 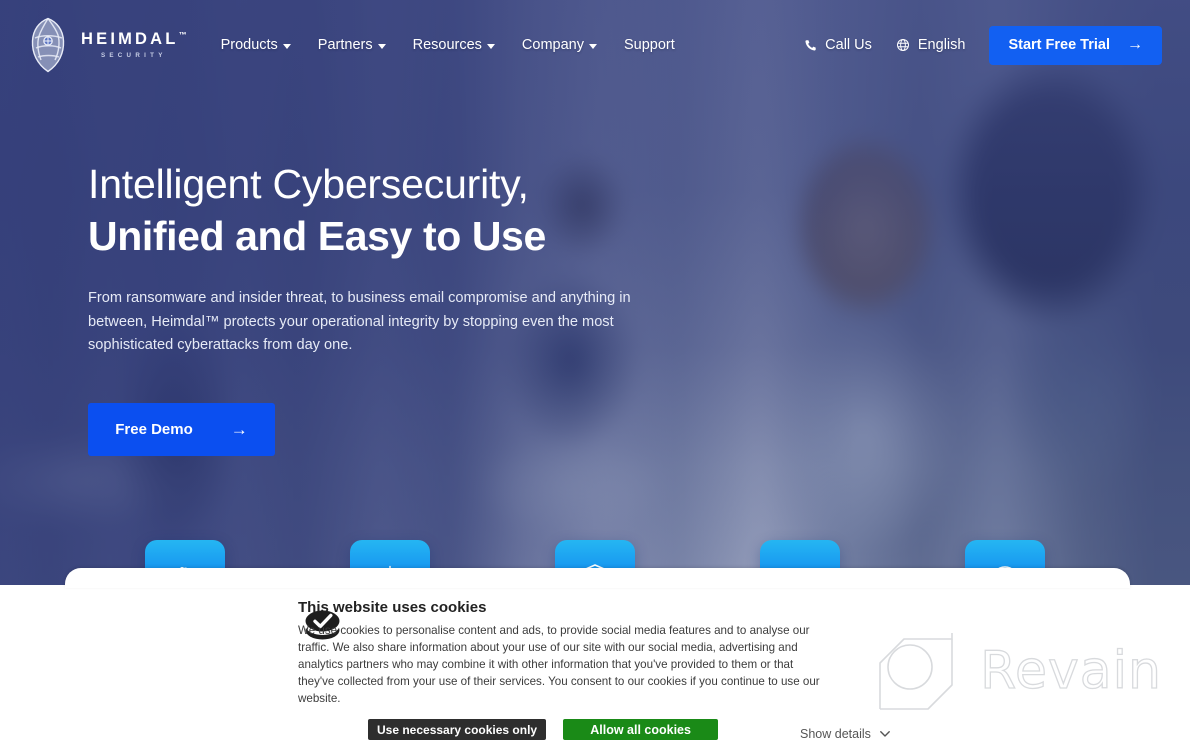 I want to click on show-details-toggle: Show details, so click(x=845, y=734).